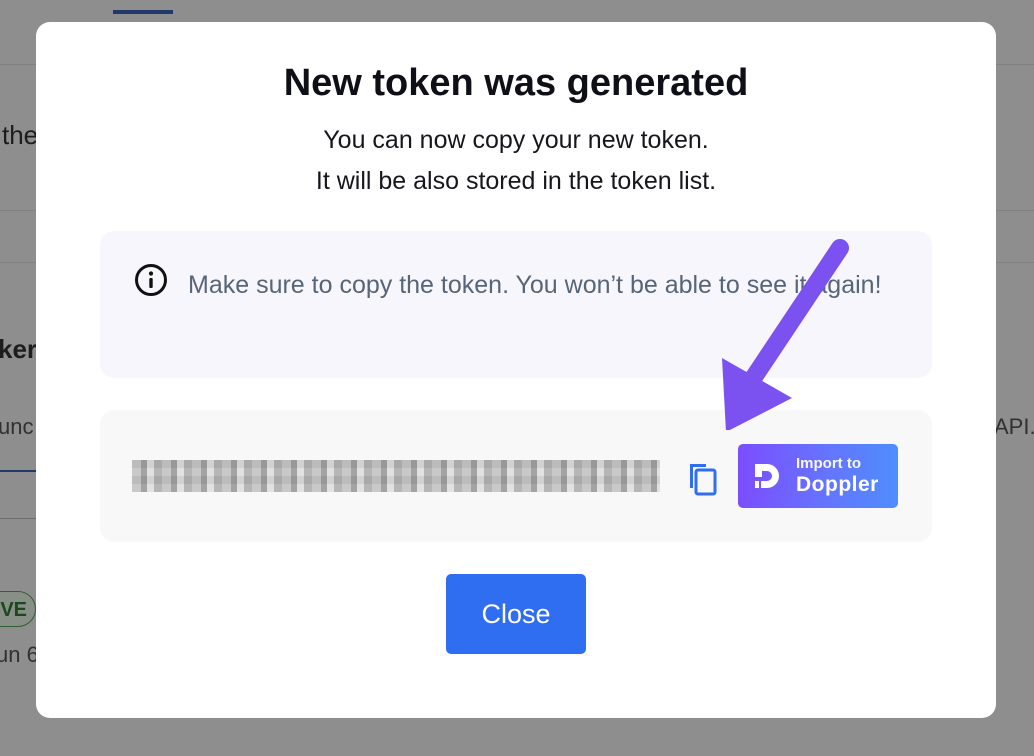  What do you see at coordinates (702, 478) in the screenshot?
I see `copy-icon` at bounding box center [702, 478].